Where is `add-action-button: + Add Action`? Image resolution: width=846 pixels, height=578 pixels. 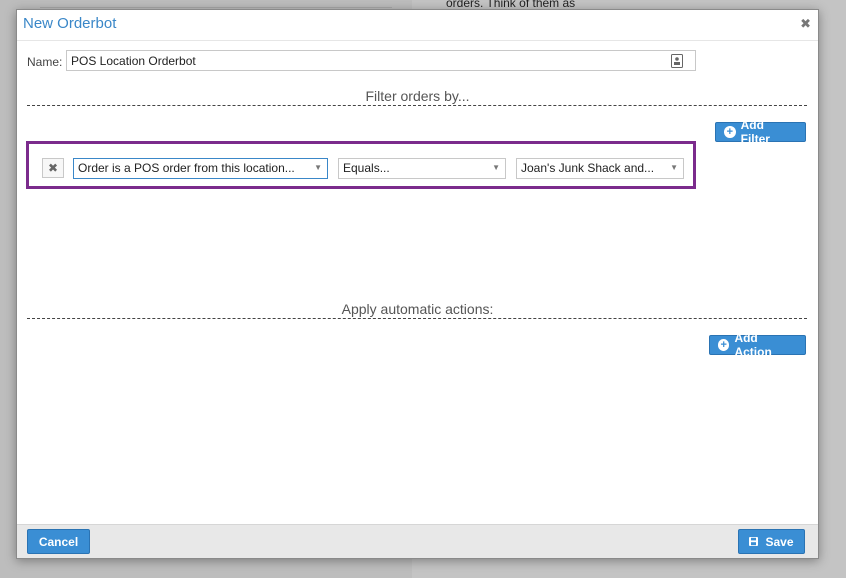
add-action-button: + Add Action is located at coordinates (757, 345).